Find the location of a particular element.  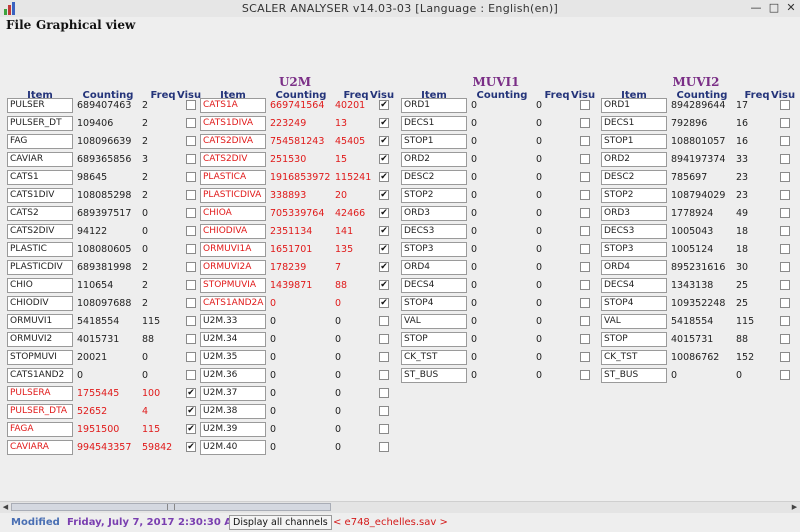

item-name-field: CATS1A is located at coordinates (233, 105).